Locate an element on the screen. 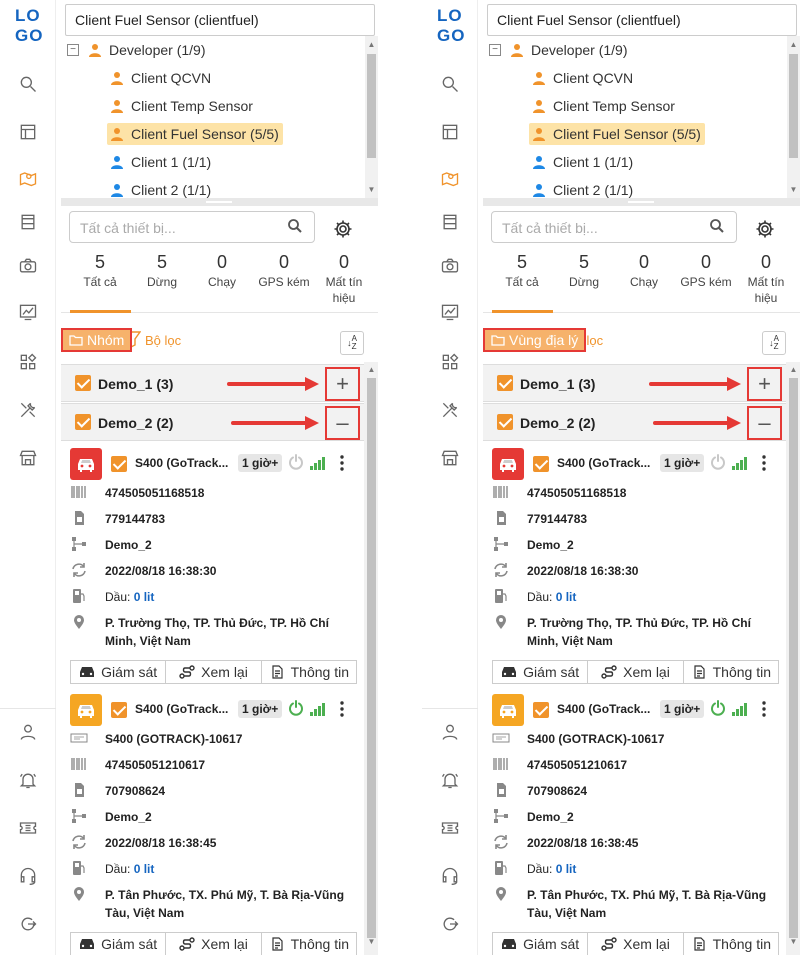 The image size is (800, 955). resize-handle is located at coordinates (219, 202).